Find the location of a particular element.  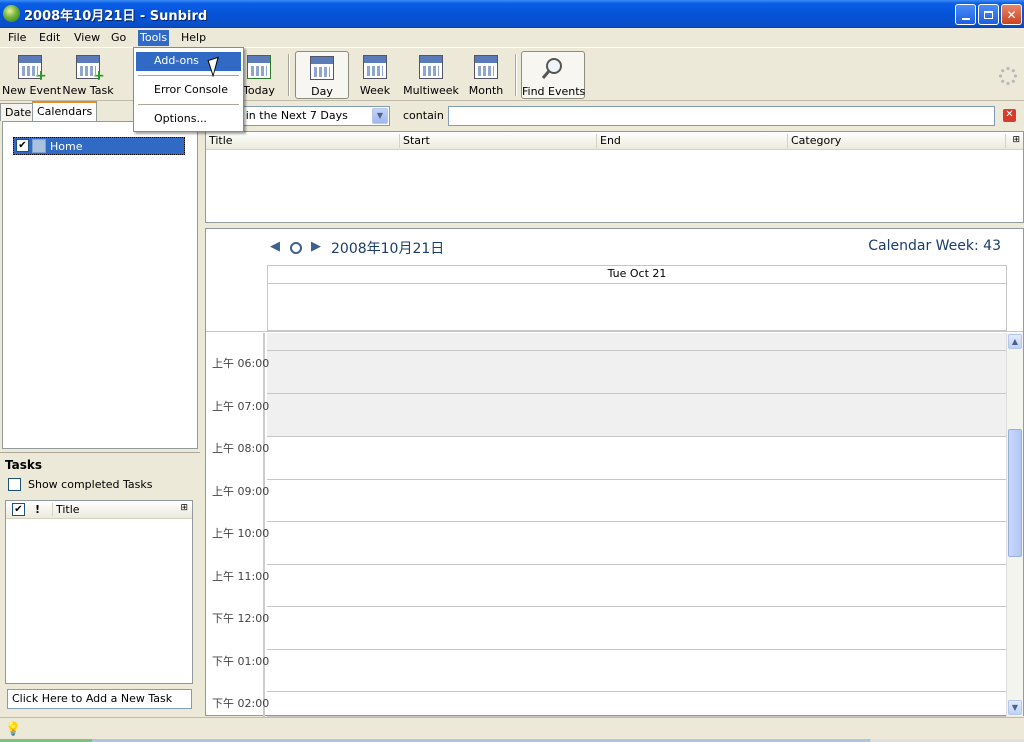

status-bar: 💡 is located at coordinates (512, 729).